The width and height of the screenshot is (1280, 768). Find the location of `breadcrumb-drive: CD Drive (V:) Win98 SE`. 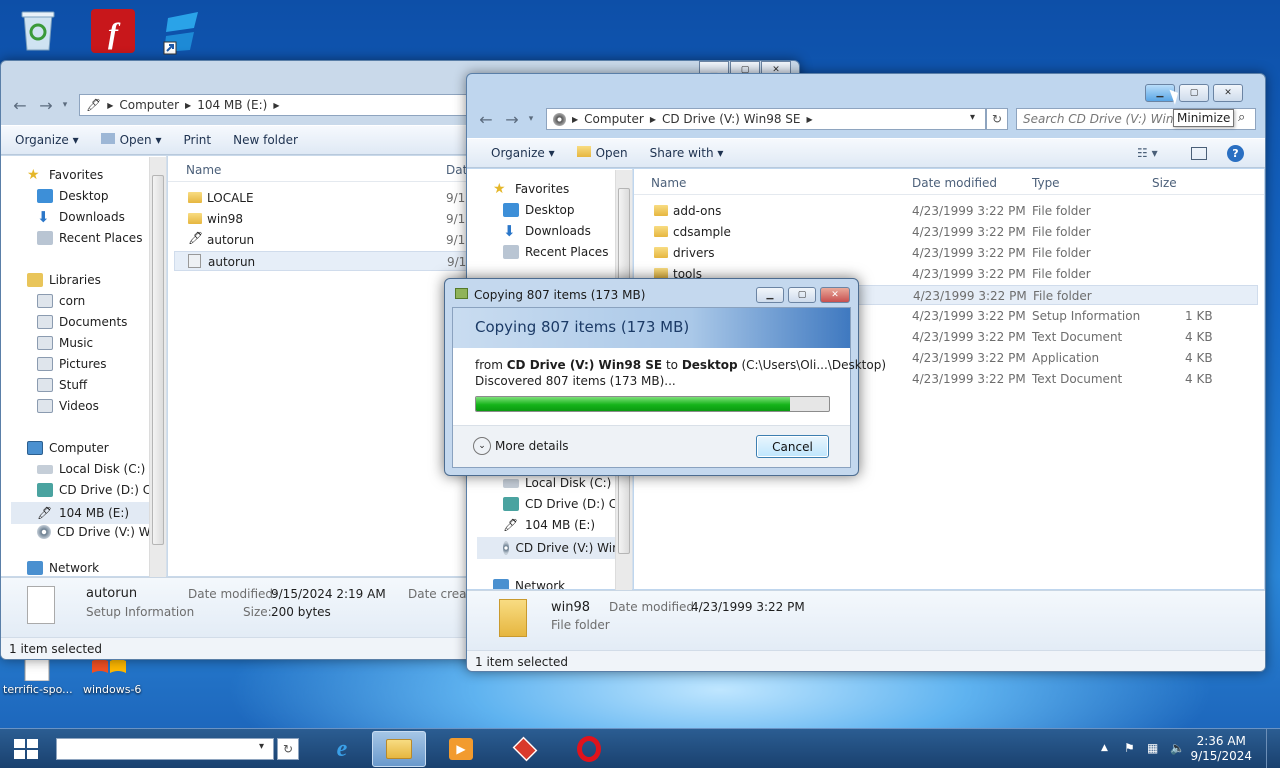

breadcrumb-drive: CD Drive (V:) Win98 SE is located at coordinates (731, 119).